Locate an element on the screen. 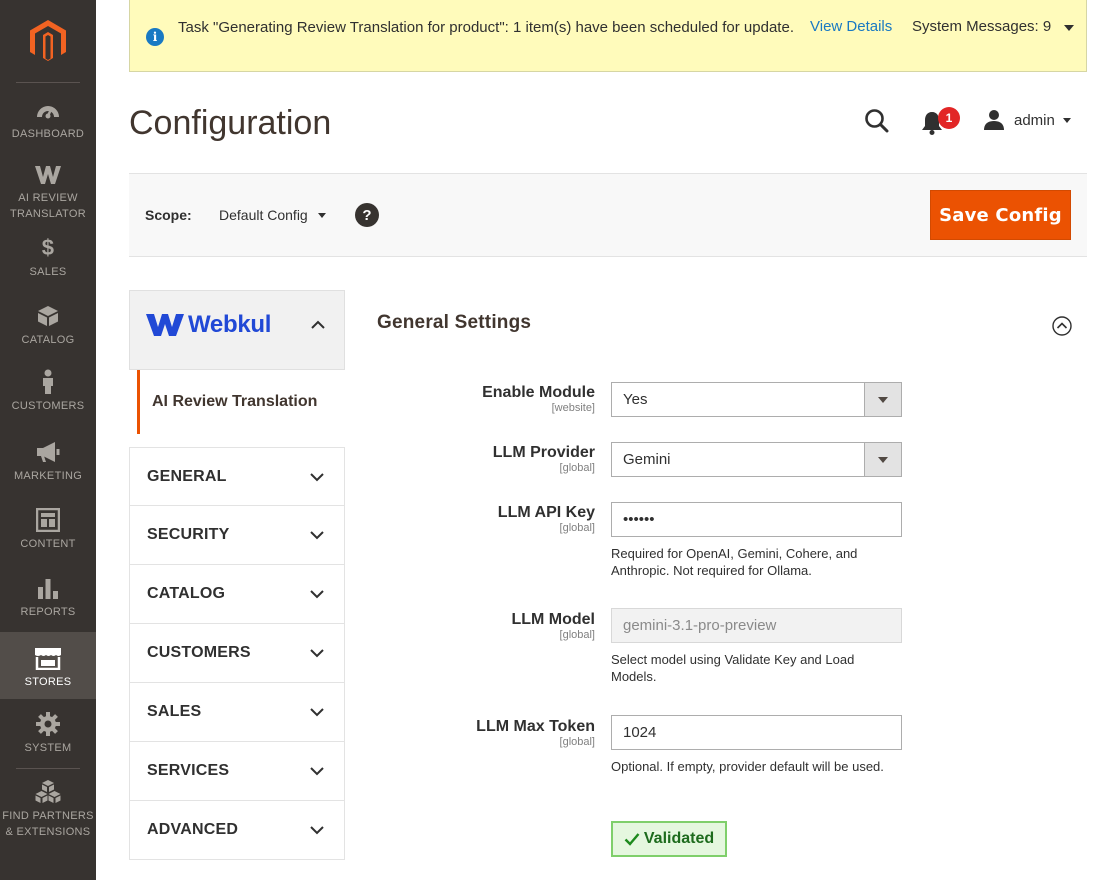  sidebar-item-marketing: MARKETING is located at coordinates (48, 464).